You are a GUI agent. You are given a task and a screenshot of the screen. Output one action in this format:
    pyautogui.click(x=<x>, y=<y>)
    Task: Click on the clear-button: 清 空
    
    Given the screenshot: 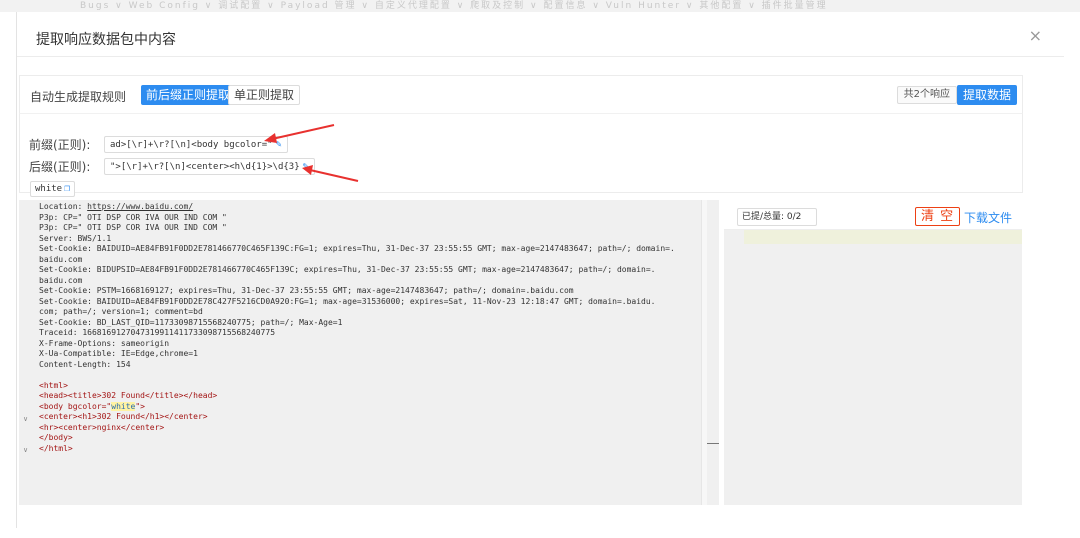 What is the action you would take?
    pyautogui.click(x=938, y=216)
    